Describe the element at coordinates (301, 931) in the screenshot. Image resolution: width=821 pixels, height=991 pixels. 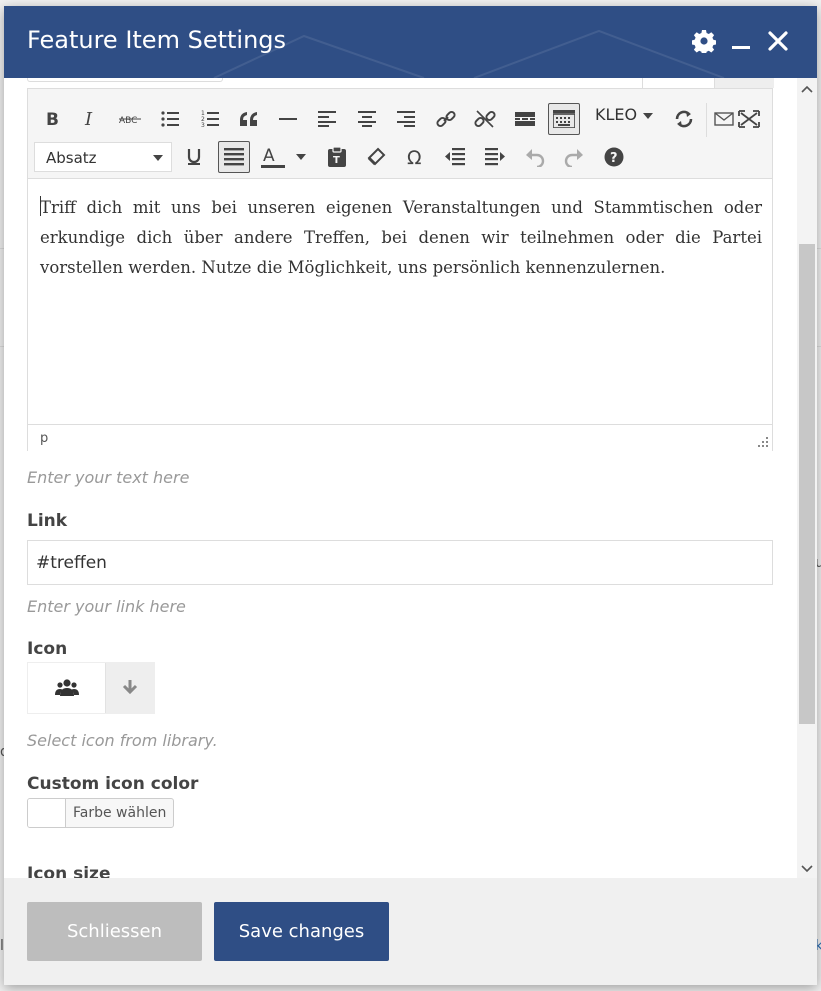
I see `save-changes-button: Save changes` at that location.